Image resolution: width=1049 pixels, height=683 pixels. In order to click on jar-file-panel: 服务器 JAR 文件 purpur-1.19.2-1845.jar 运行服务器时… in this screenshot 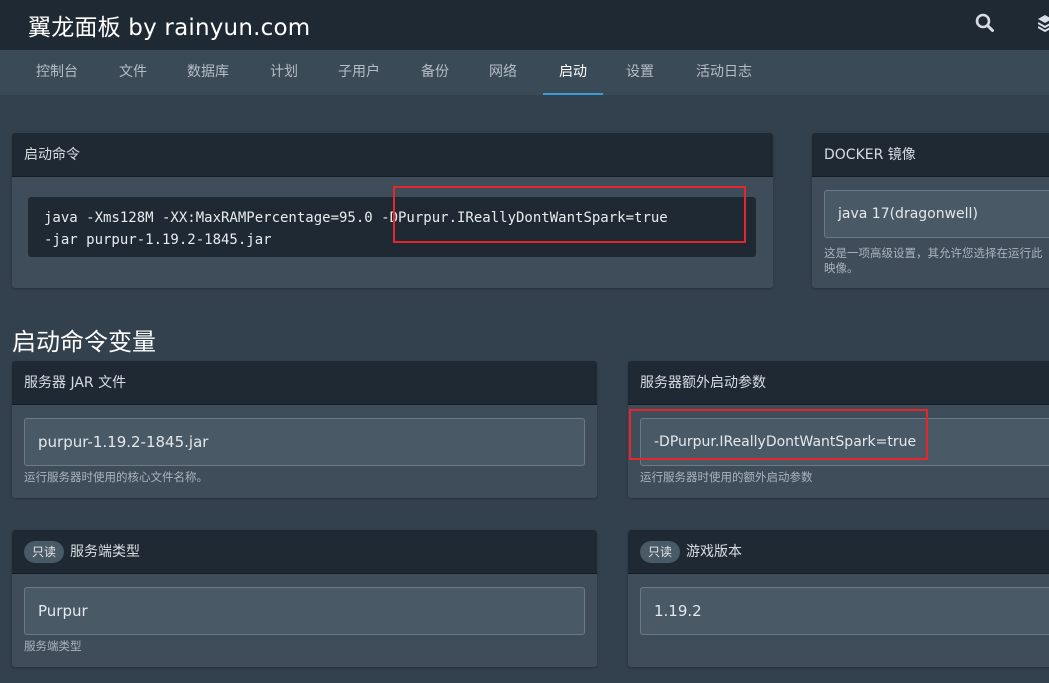, I will do `click(304, 429)`.